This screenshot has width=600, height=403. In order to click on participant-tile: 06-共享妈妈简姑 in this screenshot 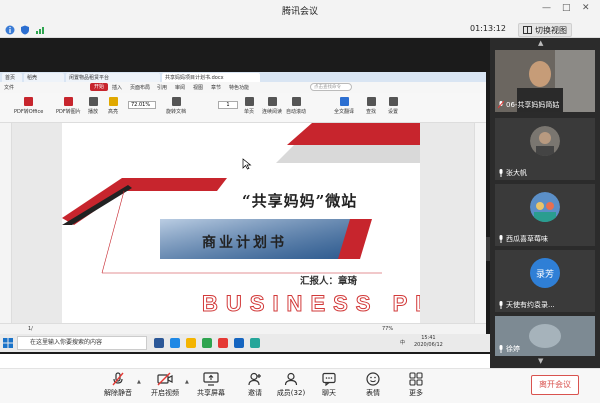, I will do `click(545, 81)`.